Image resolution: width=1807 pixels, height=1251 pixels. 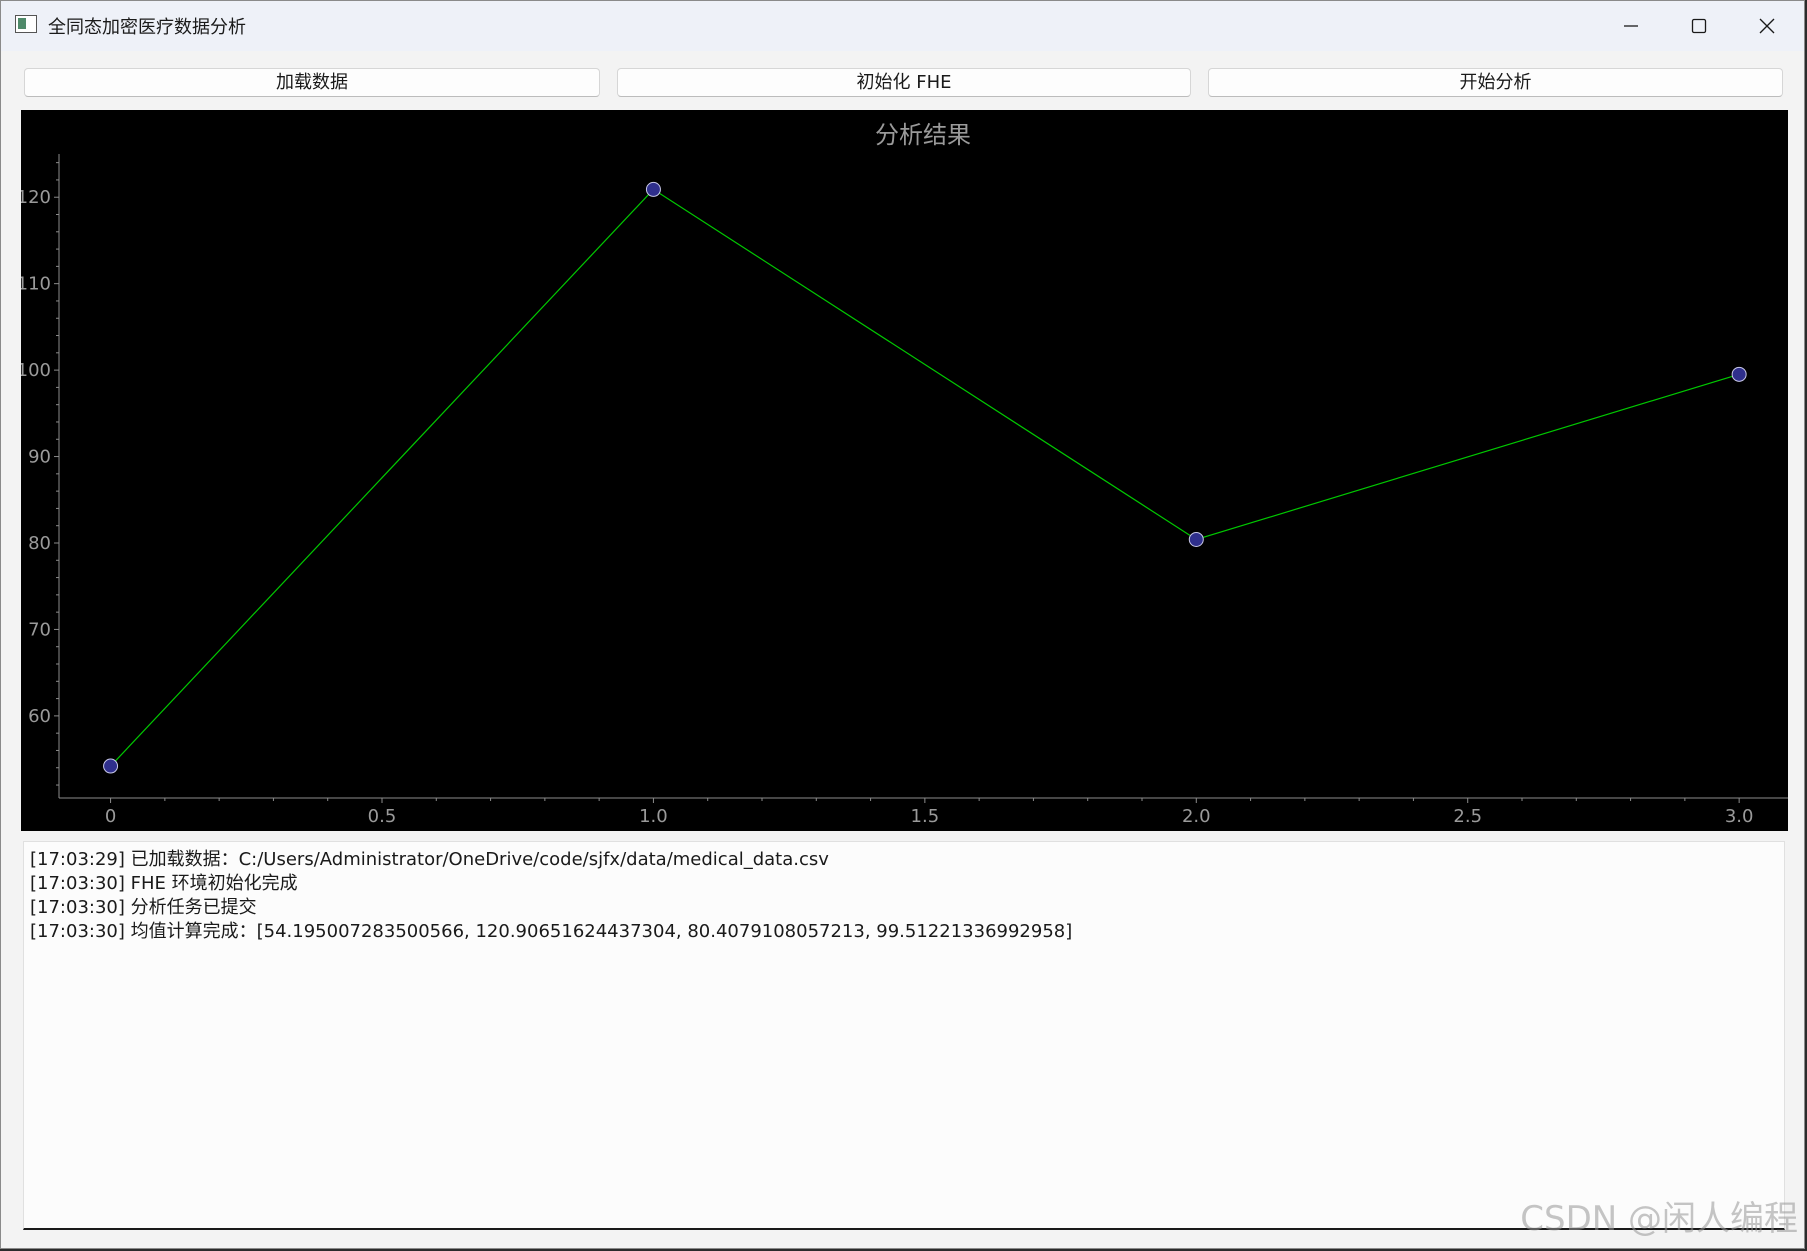 I want to click on x-tick-label: 0, so click(x=110, y=816).